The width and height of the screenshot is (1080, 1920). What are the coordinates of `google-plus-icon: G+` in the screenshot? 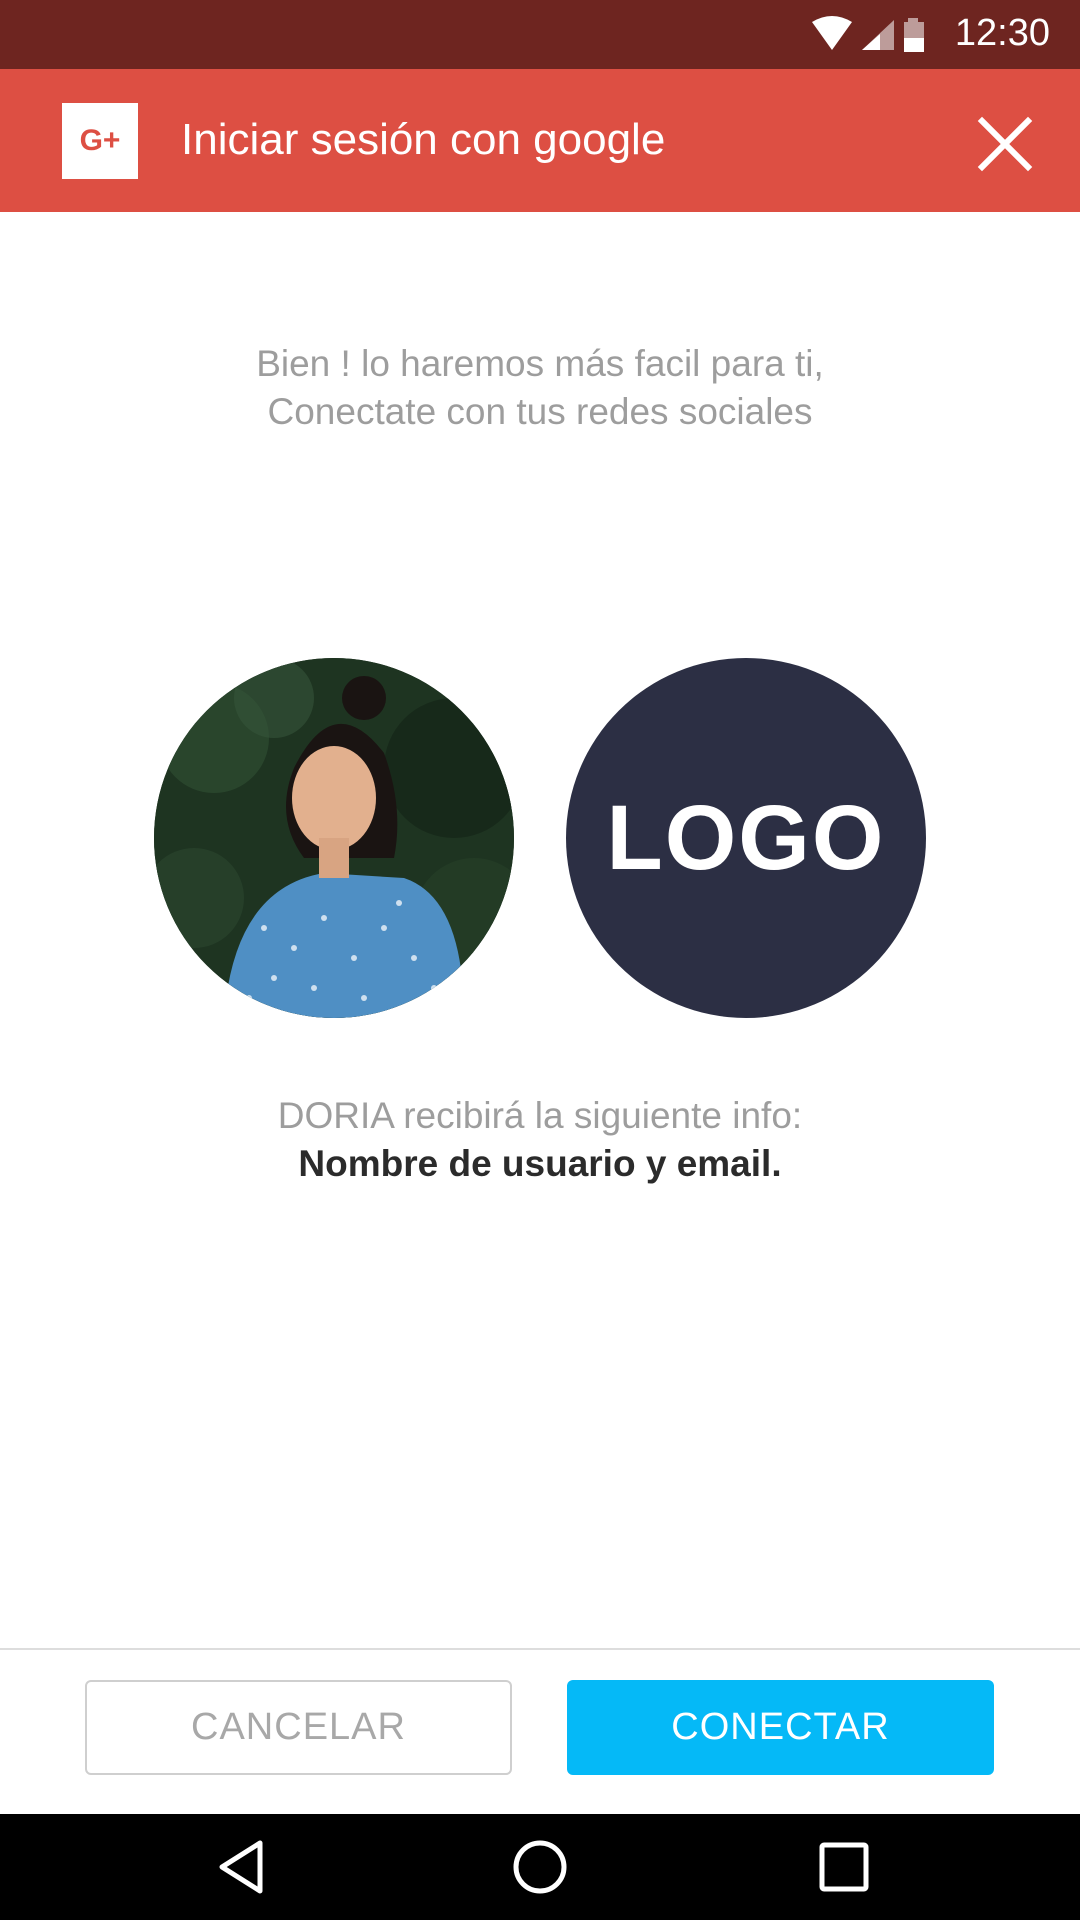 It's located at (100, 141).